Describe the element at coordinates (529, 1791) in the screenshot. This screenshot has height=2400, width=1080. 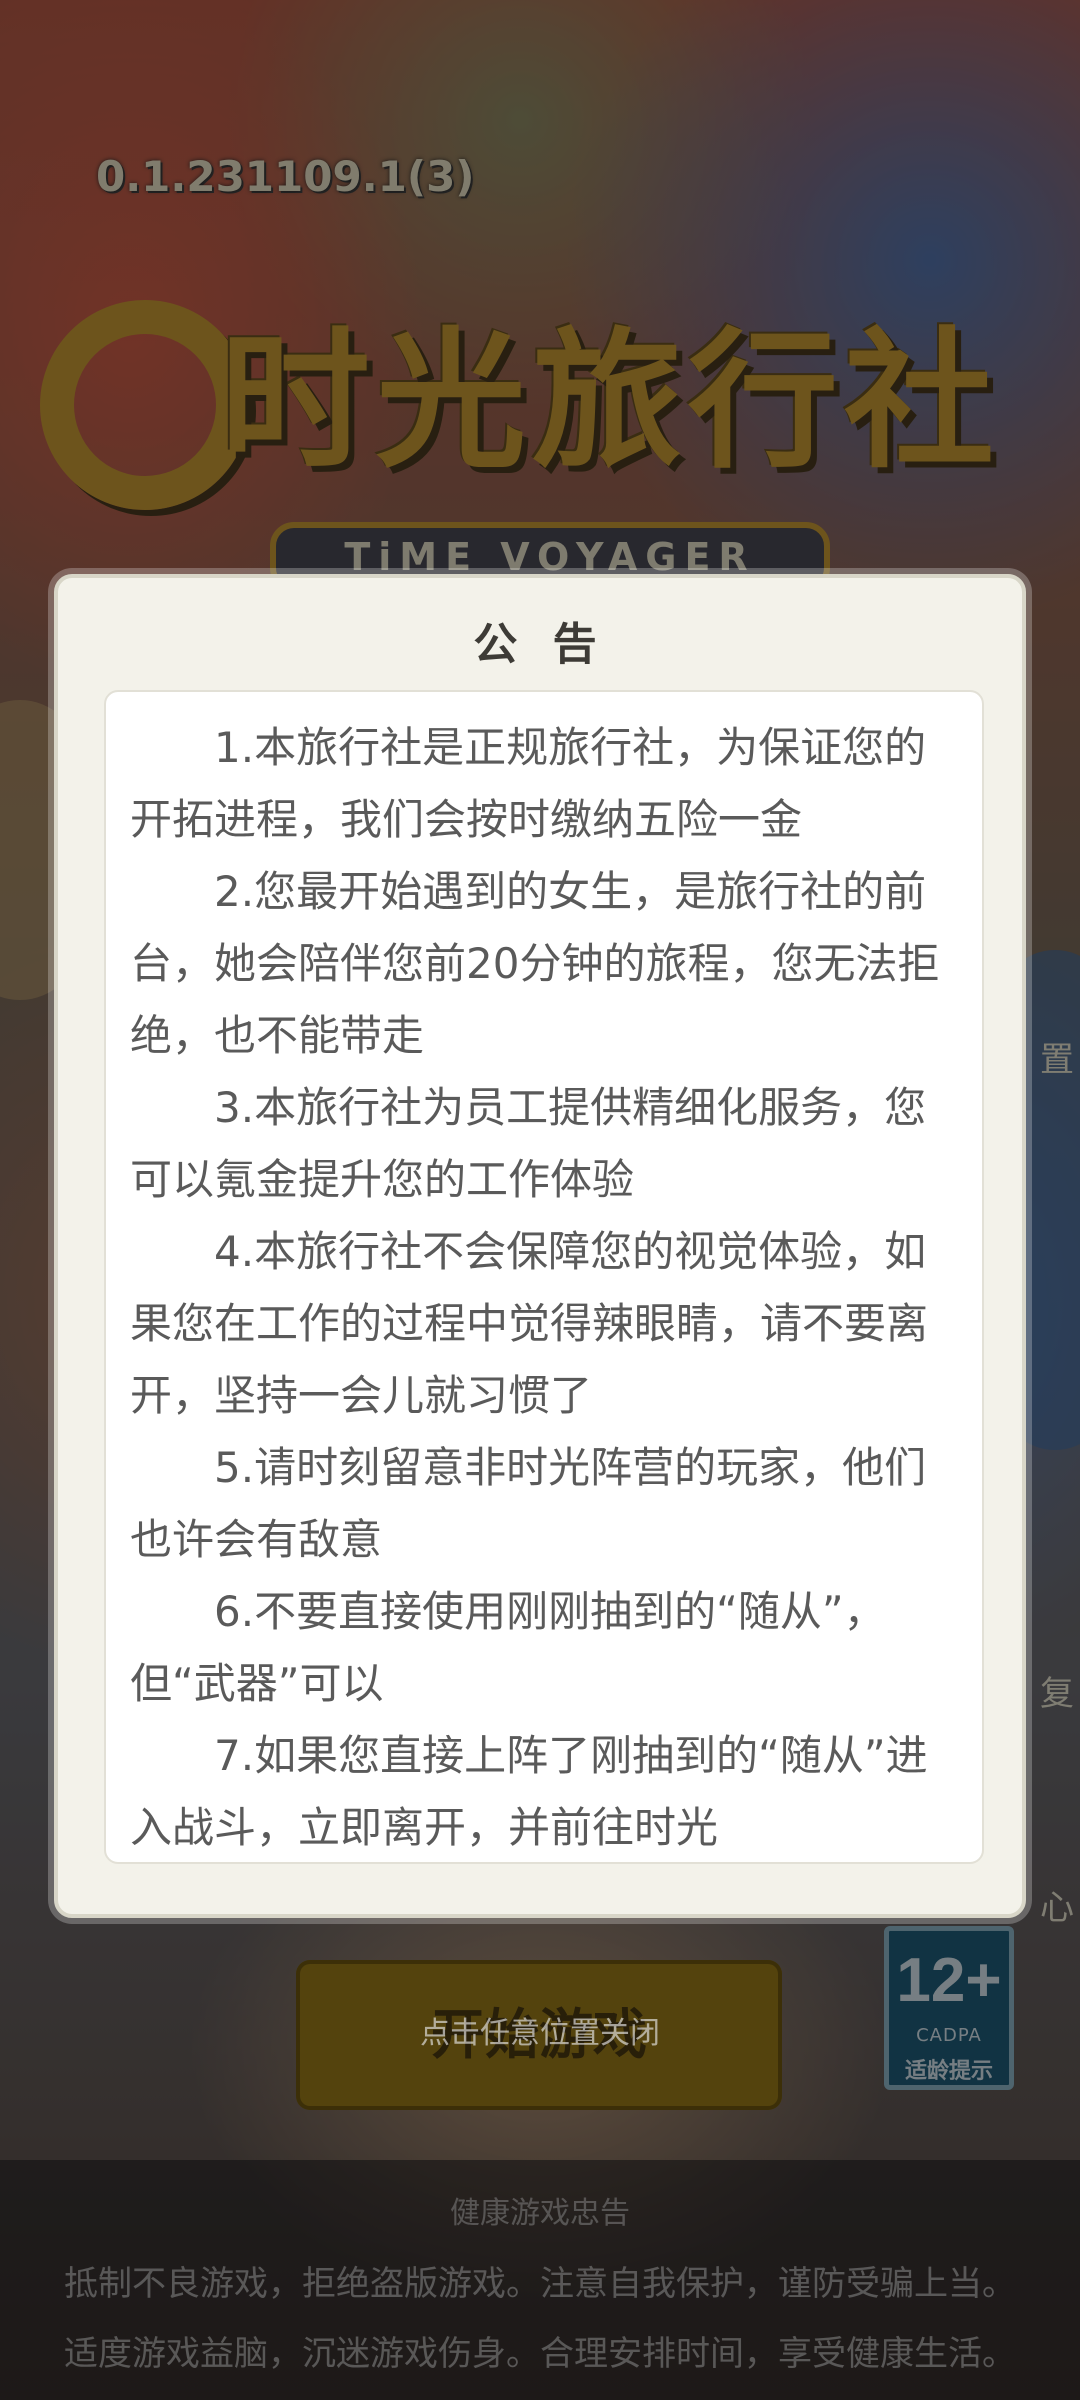
I see `announcement-item: 7.如果您直接上阵了刚抽到的“随从”进入战斗，立即离开，并前往时光` at that location.